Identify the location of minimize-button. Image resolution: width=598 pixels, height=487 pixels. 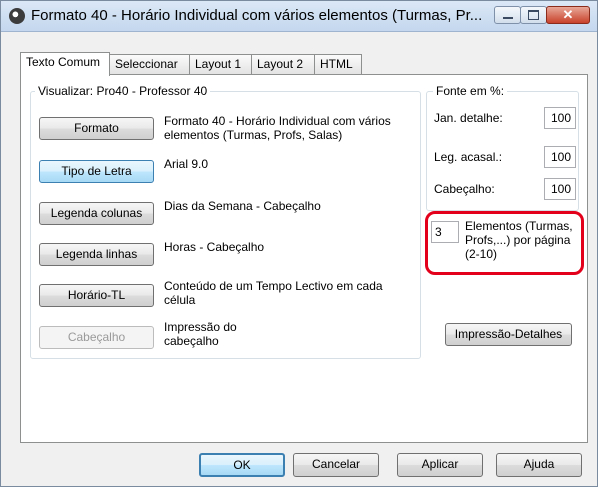
(507, 15).